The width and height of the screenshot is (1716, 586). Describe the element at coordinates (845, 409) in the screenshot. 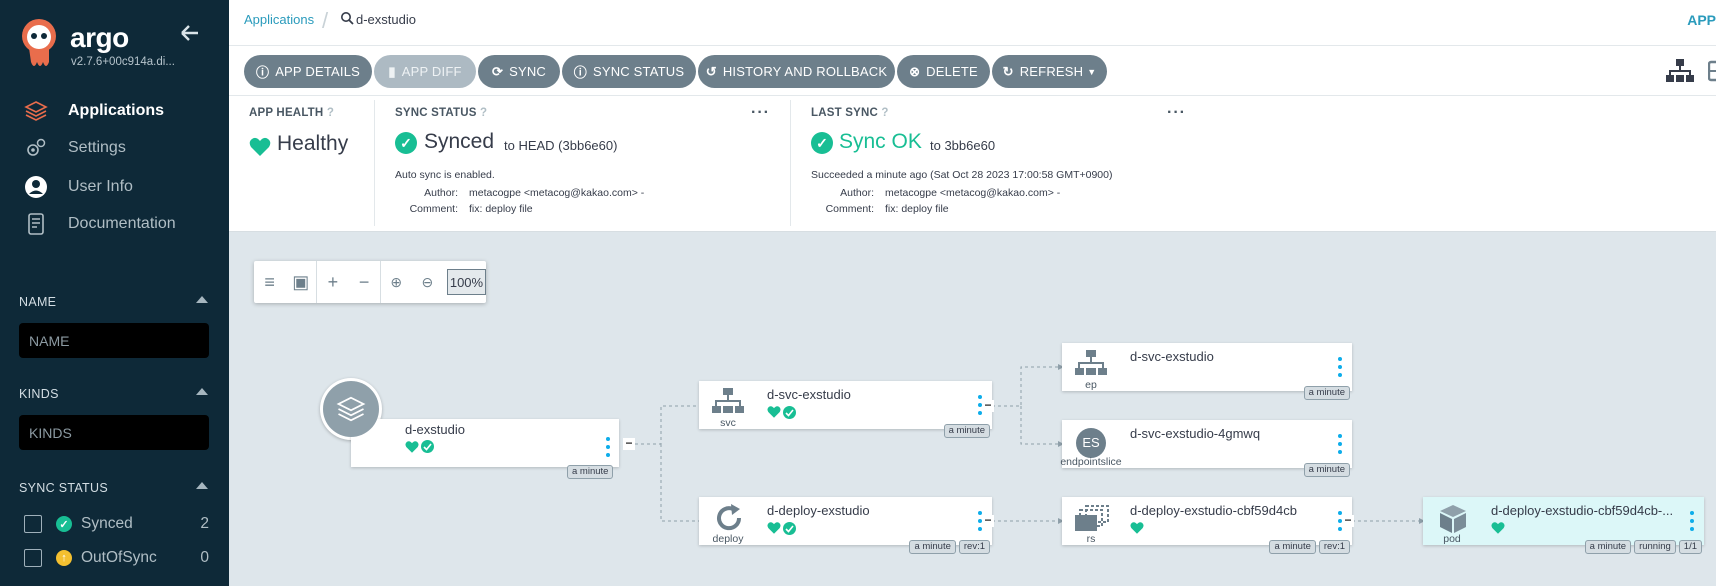

I see `svc-node: svc d-svc-exstudio a minute` at that location.